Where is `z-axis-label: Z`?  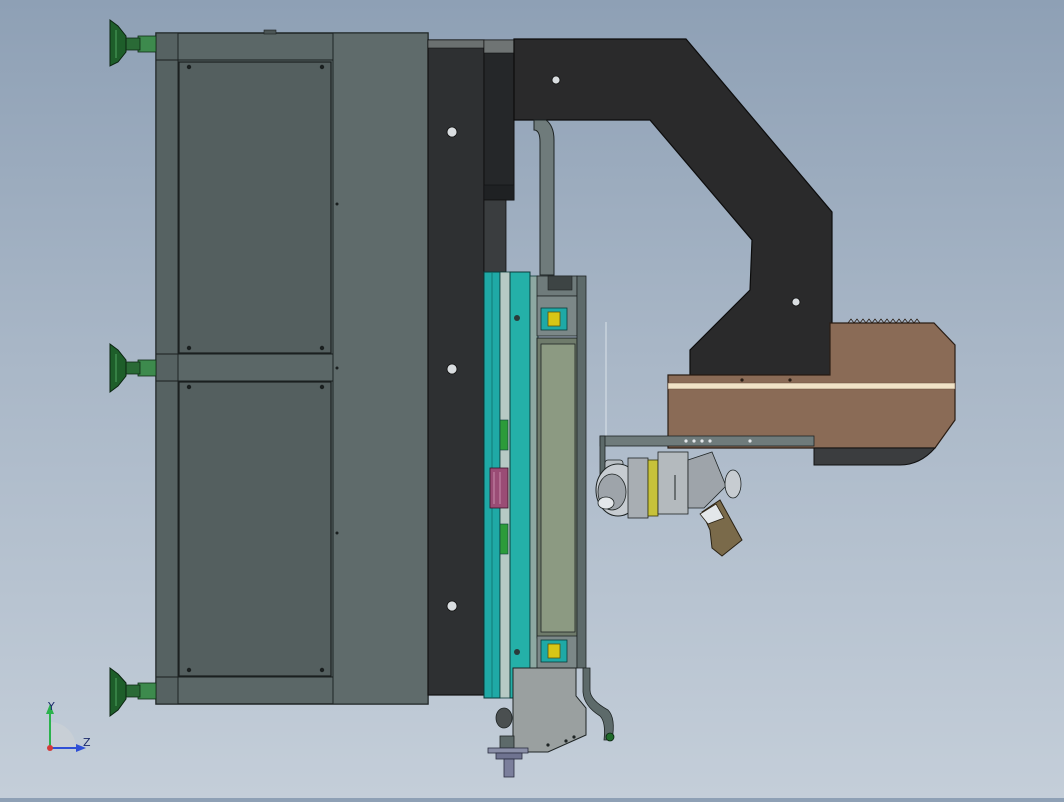
z-axis-label: Z is located at coordinates (87, 742).